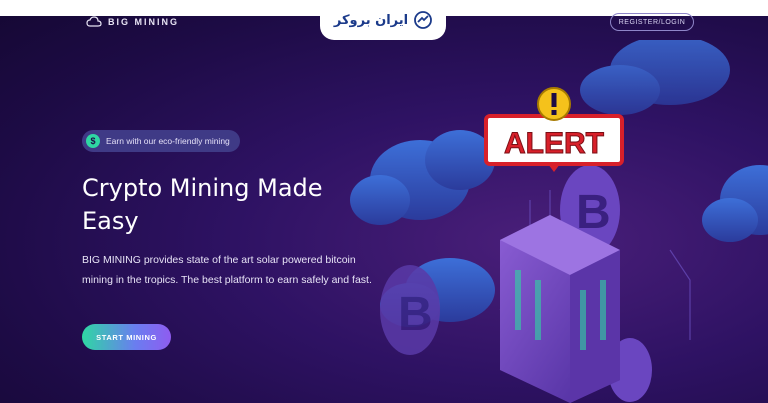  What do you see at coordinates (94, 21) in the screenshot?
I see `cloud-logo-icon` at bounding box center [94, 21].